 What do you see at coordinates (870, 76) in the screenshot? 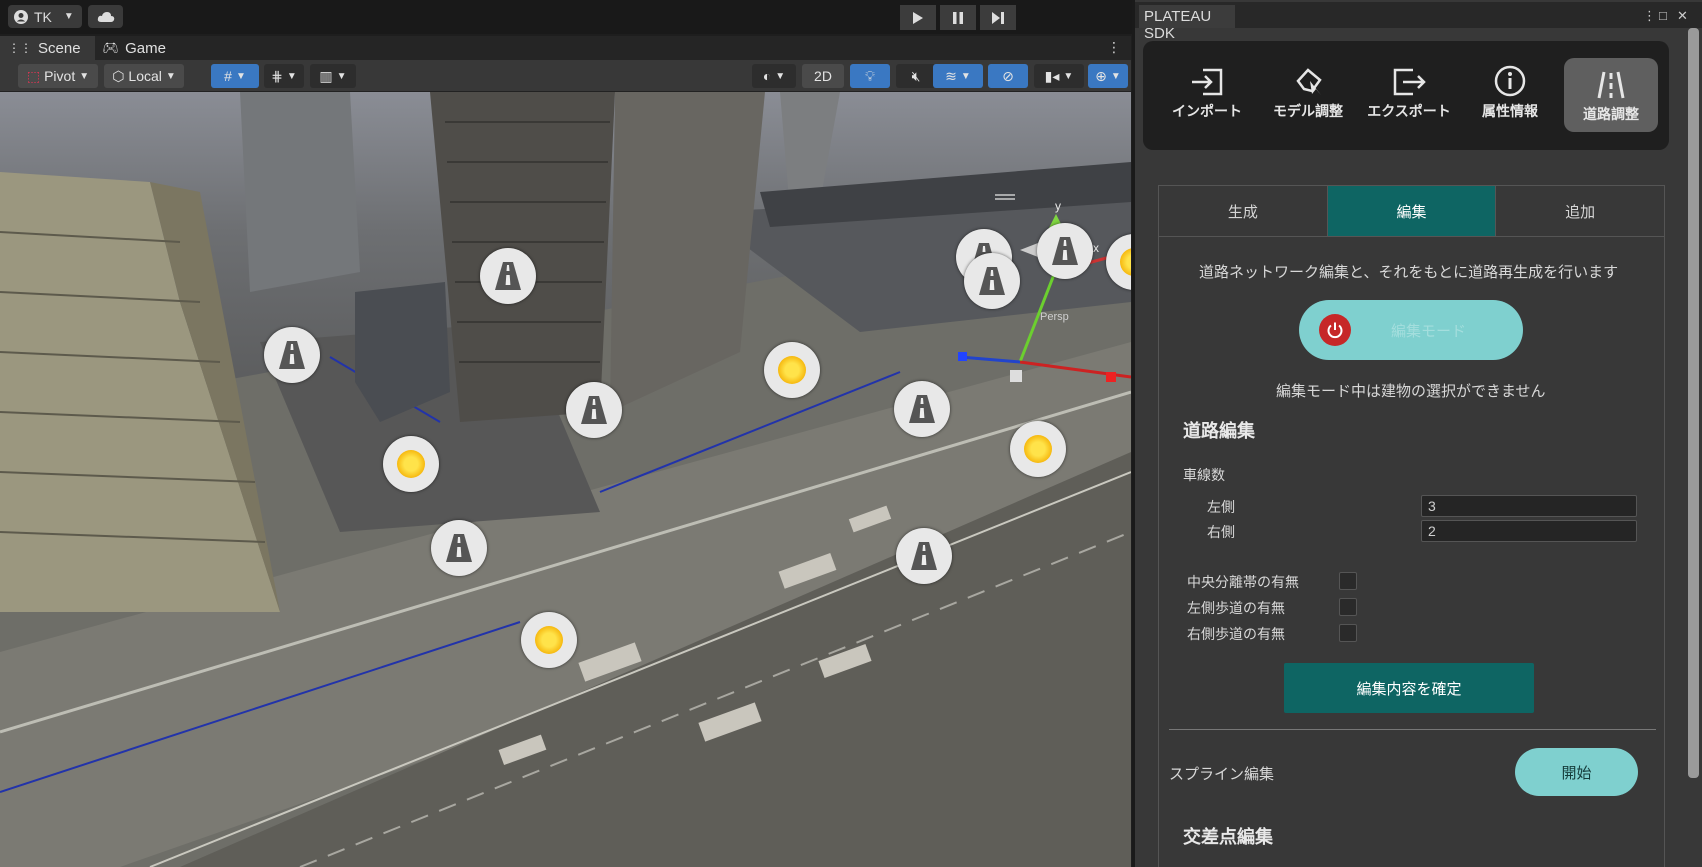
I see `lighting-toggle: 💡︎` at bounding box center [870, 76].